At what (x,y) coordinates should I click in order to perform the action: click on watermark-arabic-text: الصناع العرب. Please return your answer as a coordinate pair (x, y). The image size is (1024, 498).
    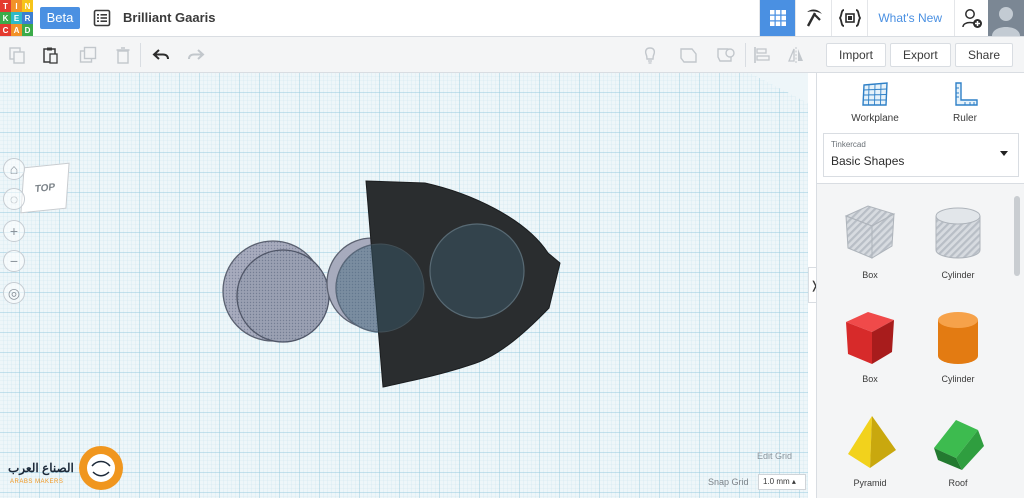
    Looking at the image, I should click on (41, 468).